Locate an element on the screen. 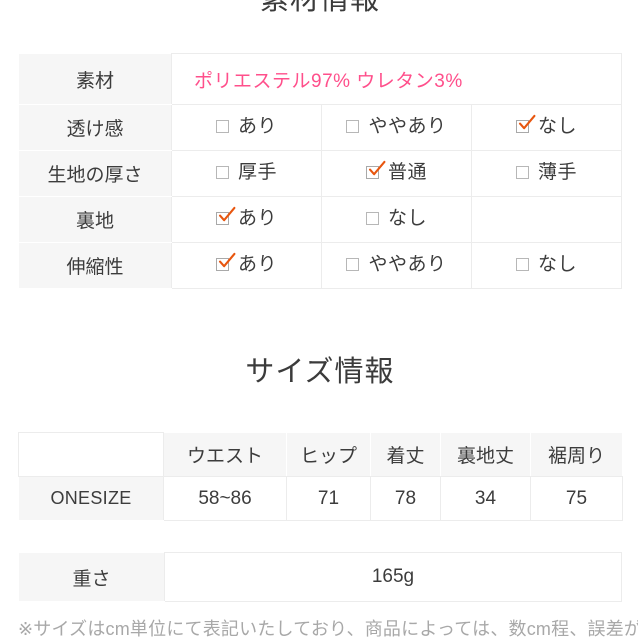 This screenshot has height=642, width=640. table-row: 透け感 あり ややあり なし is located at coordinates (320, 127).